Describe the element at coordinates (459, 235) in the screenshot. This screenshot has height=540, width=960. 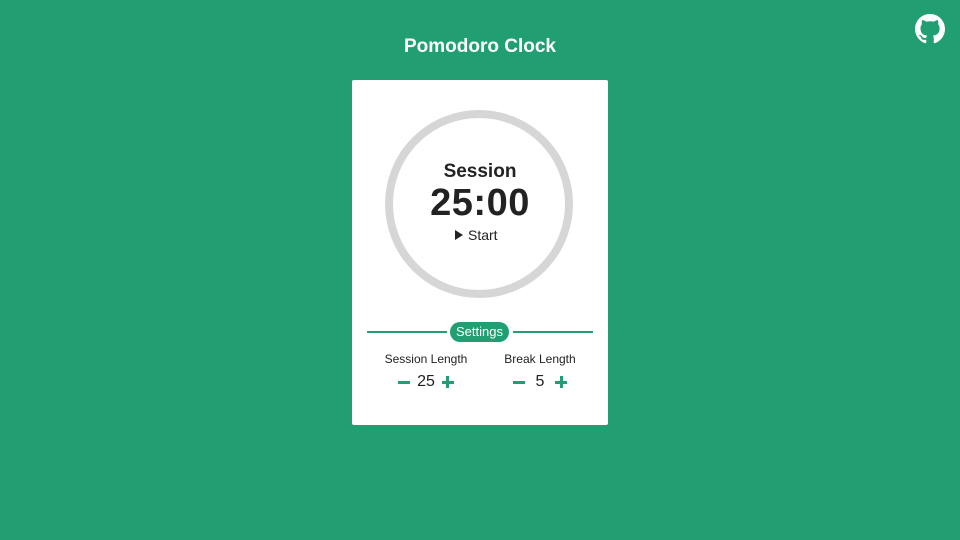
I see `play-icon` at that location.